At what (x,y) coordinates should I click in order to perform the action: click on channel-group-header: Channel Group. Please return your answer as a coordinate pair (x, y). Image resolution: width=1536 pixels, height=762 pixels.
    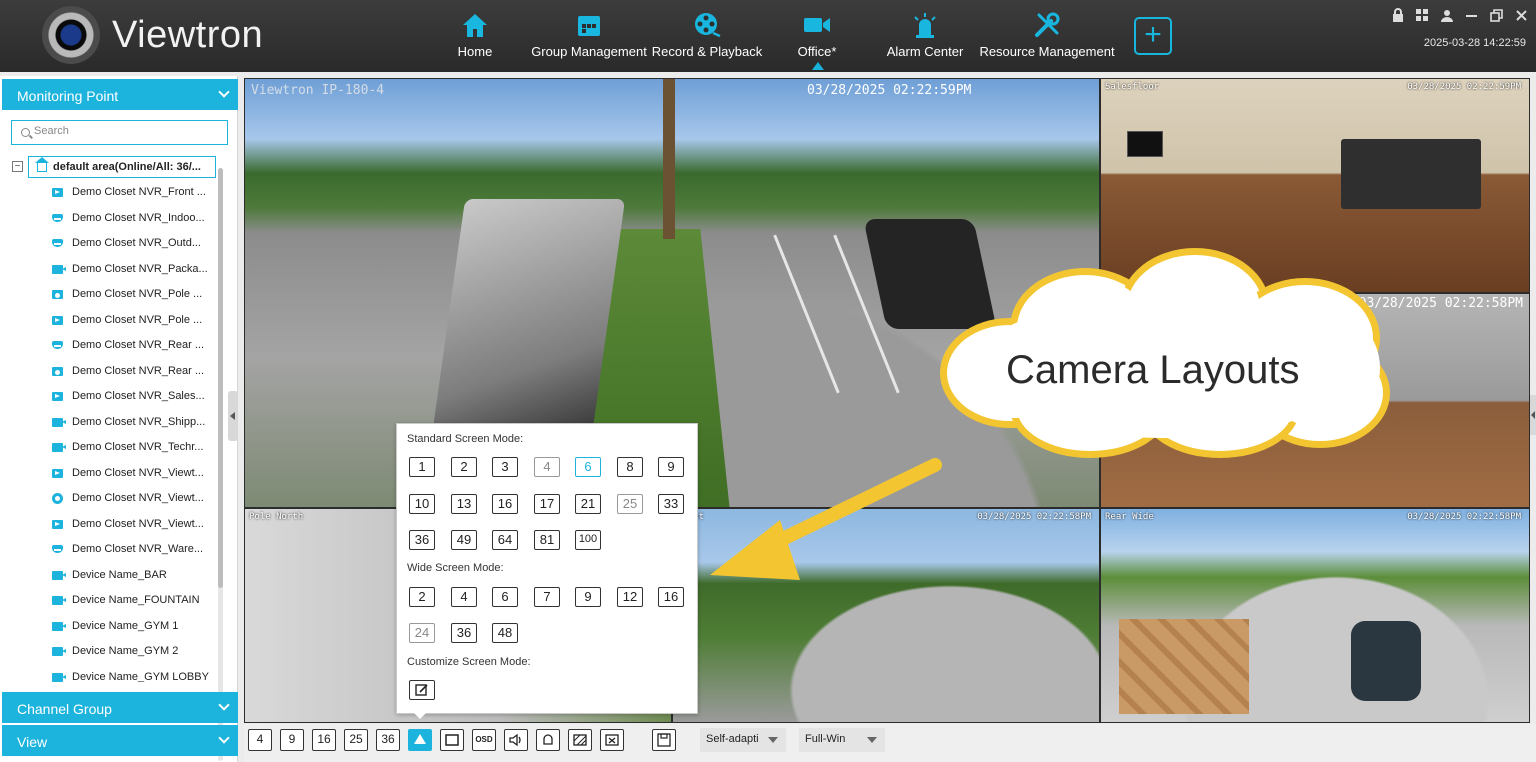
    Looking at the image, I should click on (120, 707).